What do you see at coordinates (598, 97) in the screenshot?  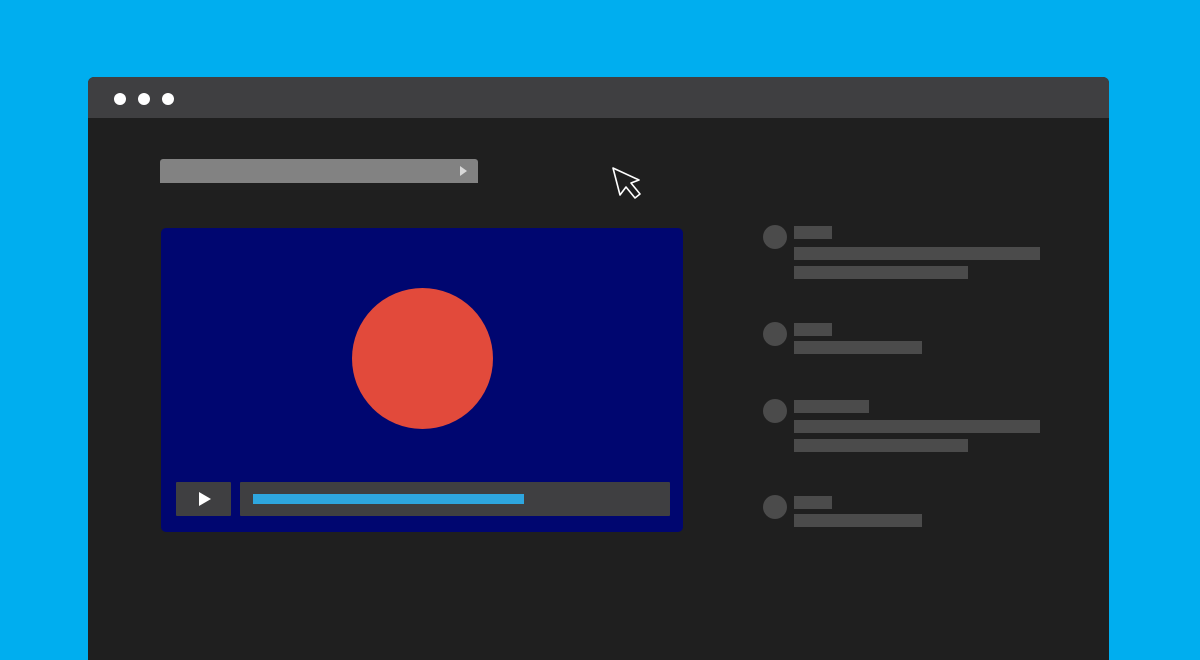 I see `window-title-bar` at bounding box center [598, 97].